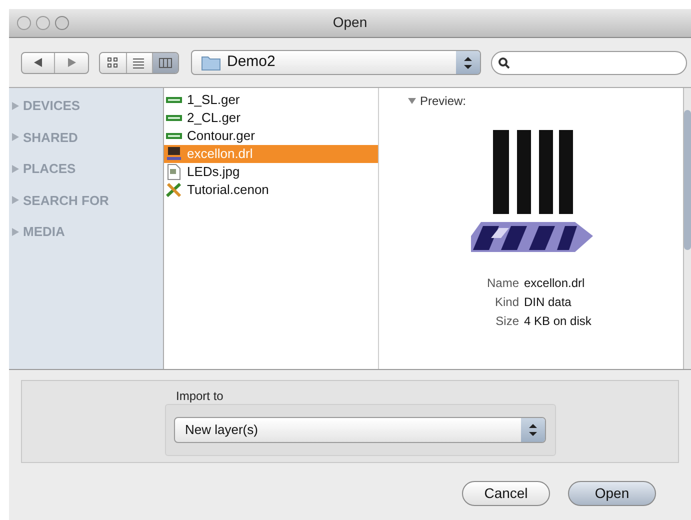  What do you see at coordinates (43, 23) in the screenshot?
I see `minimize-icon` at bounding box center [43, 23].